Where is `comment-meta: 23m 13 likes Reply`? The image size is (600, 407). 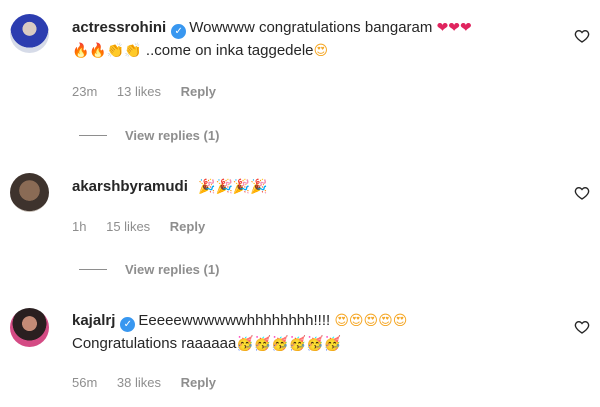 comment-meta: 23m 13 likes Reply is located at coordinates (152, 91).